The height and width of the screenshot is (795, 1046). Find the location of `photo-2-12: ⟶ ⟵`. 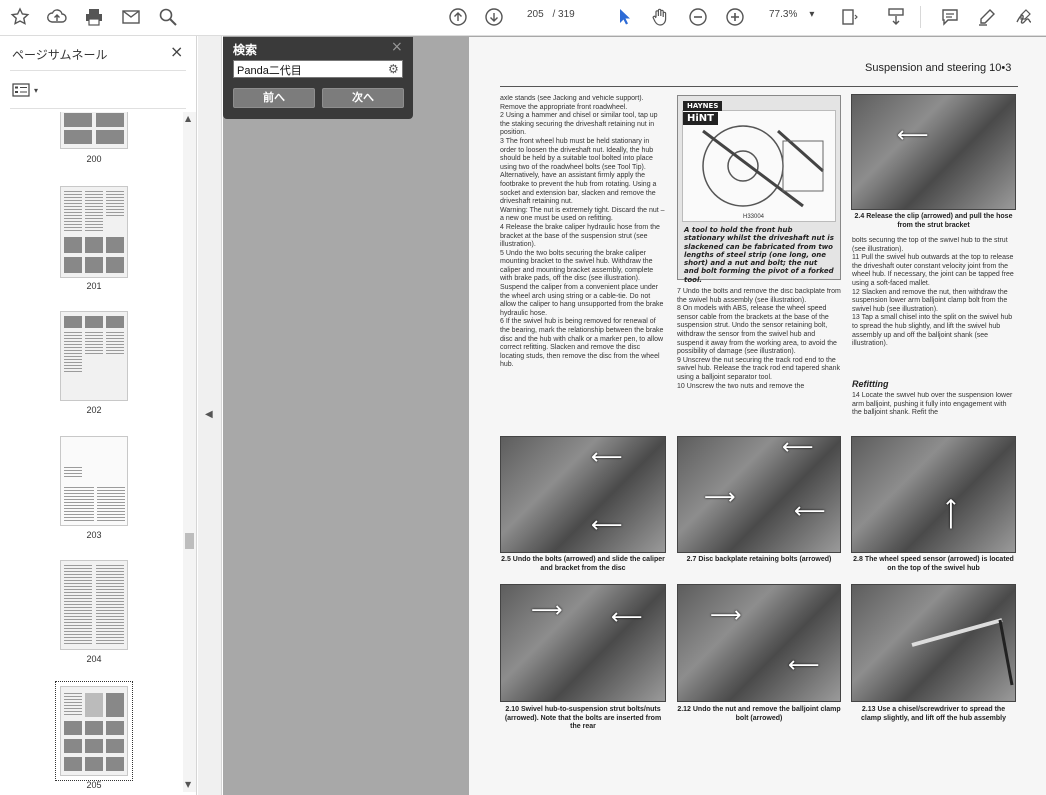

photo-2-12: ⟶ ⟵ is located at coordinates (759, 643).